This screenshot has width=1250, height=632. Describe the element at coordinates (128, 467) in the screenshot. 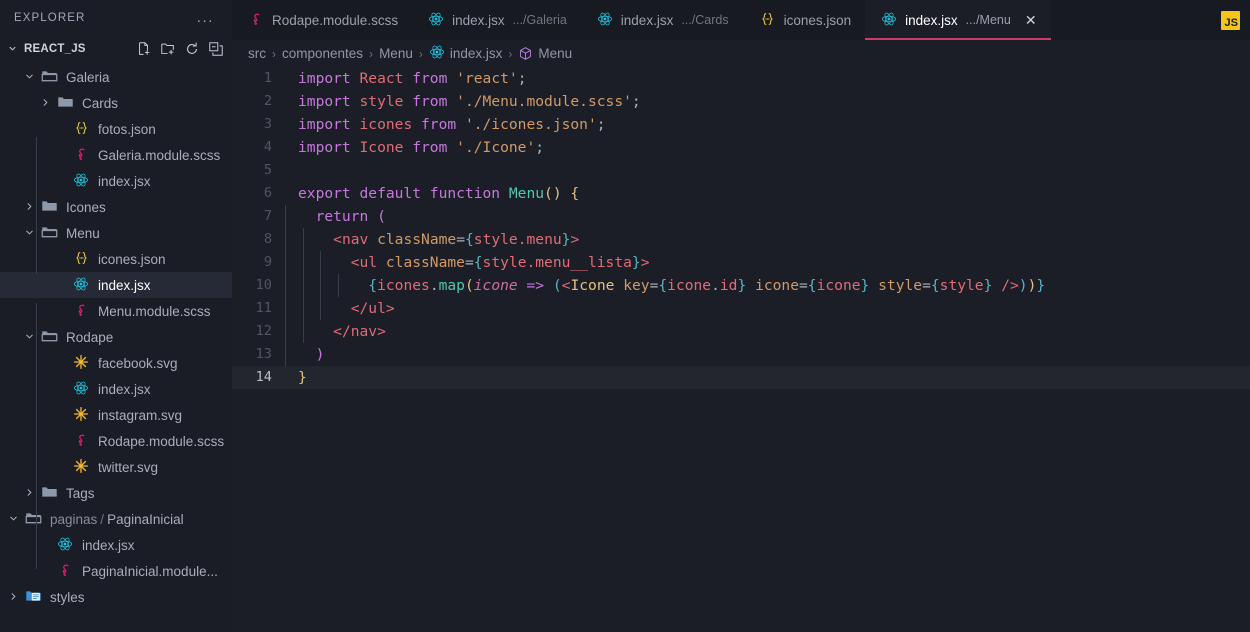

I see `tree-item-label: twitter.svg` at that location.